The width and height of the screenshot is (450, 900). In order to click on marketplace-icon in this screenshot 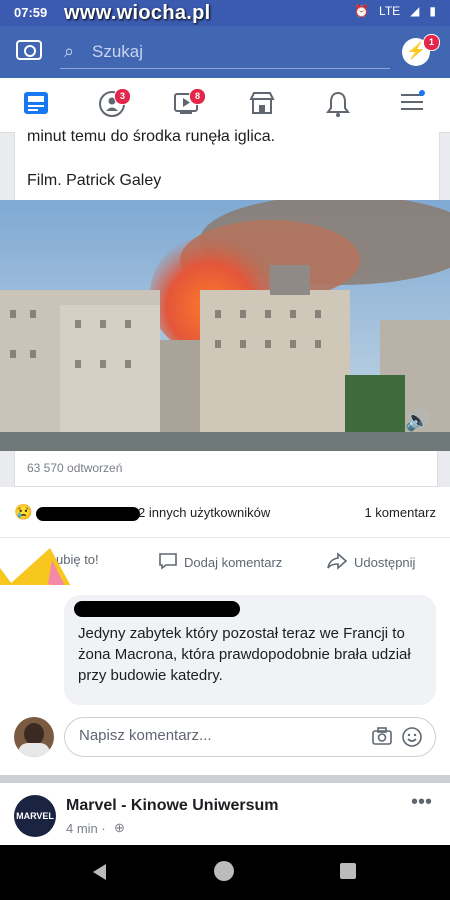, I will do `click(262, 105)`.